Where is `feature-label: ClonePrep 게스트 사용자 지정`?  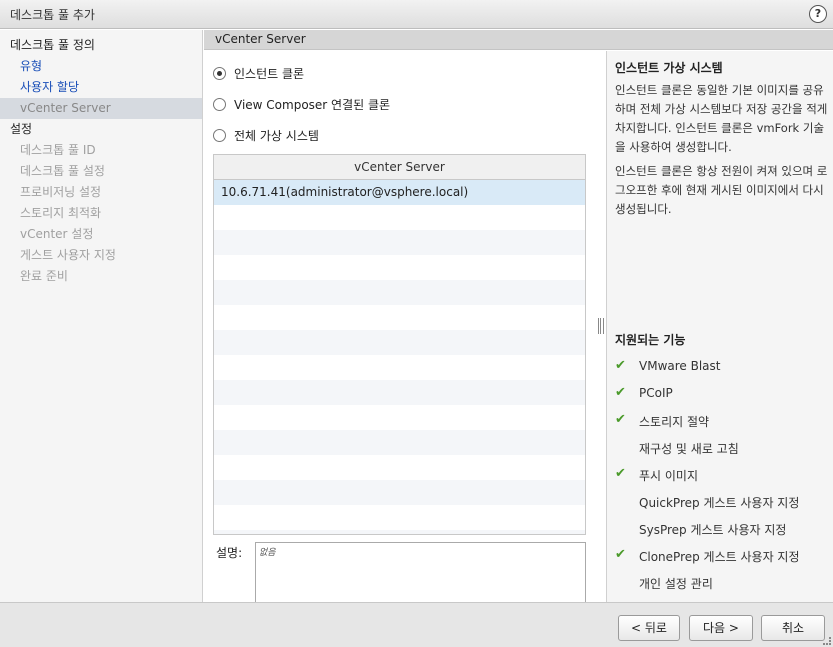 feature-label: ClonePrep 게스트 사용자 지정 is located at coordinates (719, 557).